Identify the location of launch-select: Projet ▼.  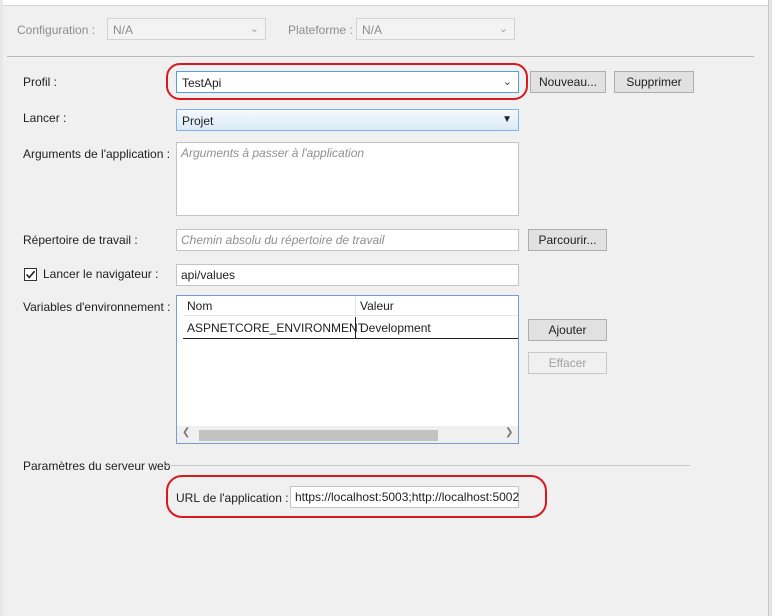
(347, 120).